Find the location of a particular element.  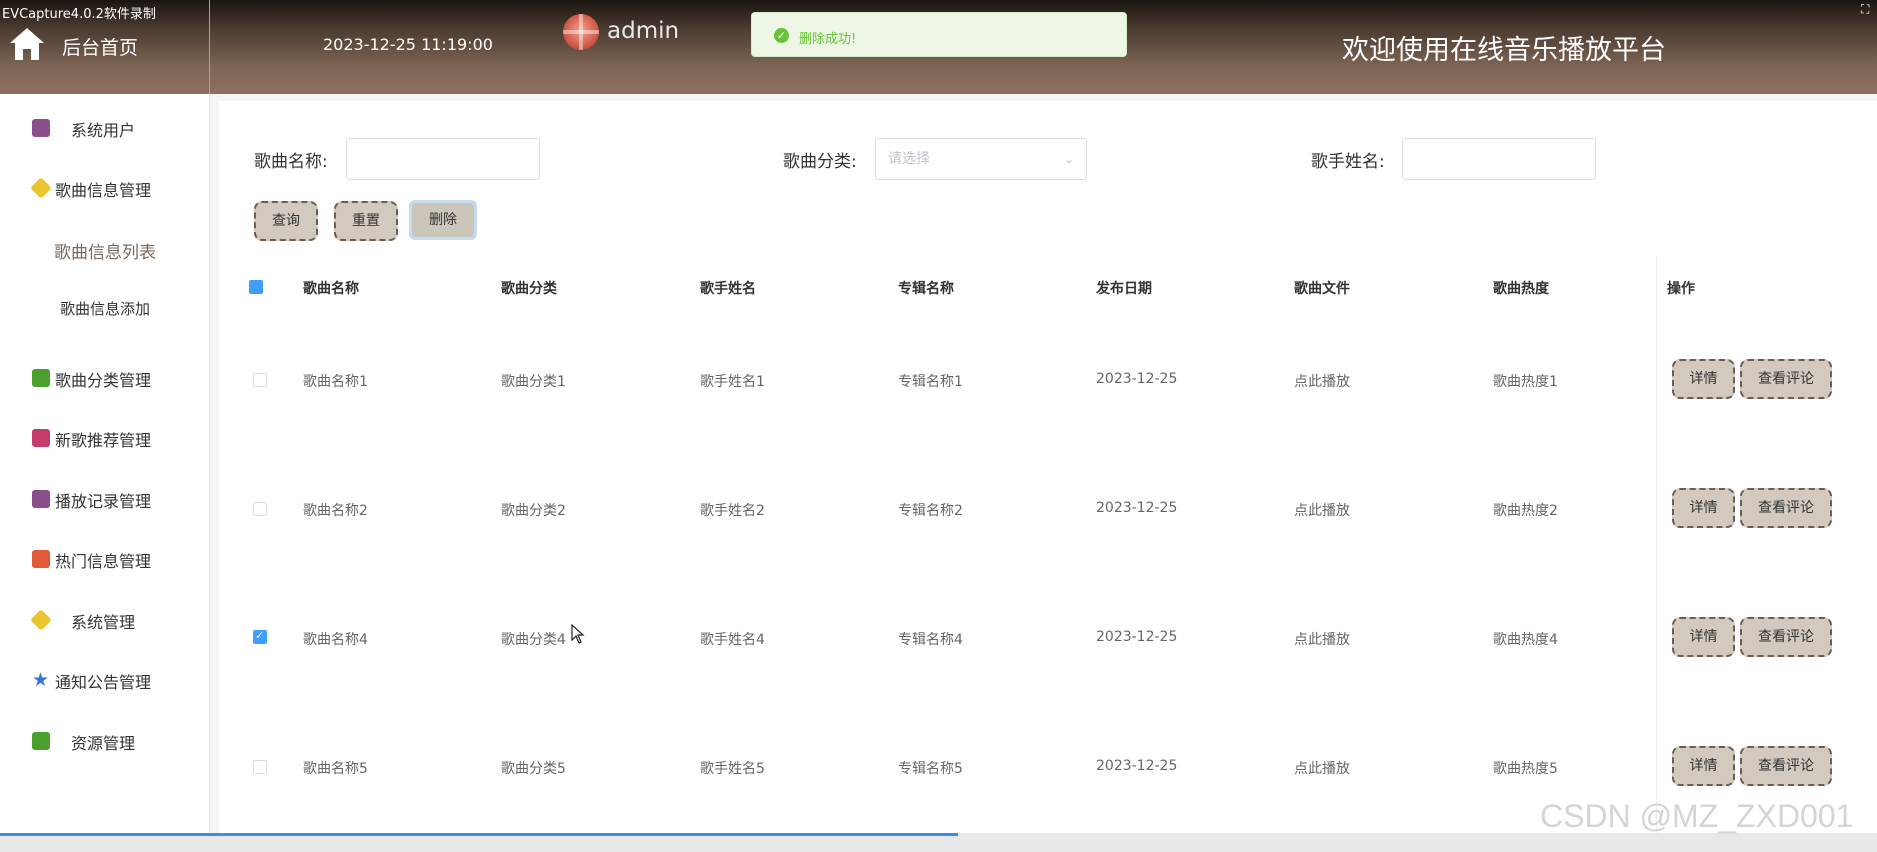

welcome-title: 欢迎使用在线音乐播放平台 is located at coordinates (1504, 50).